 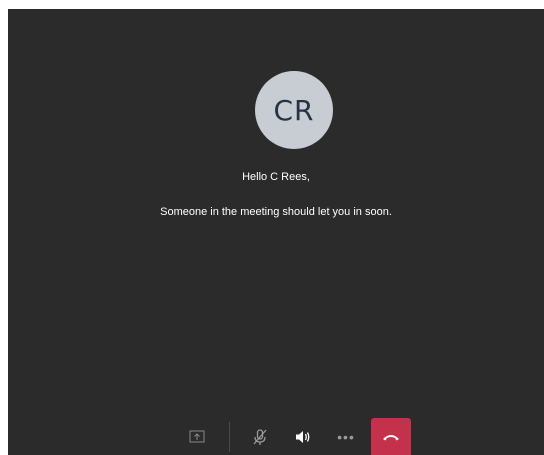 What do you see at coordinates (276, 436) in the screenshot?
I see `call-controls-bar: •••` at bounding box center [276, 436].